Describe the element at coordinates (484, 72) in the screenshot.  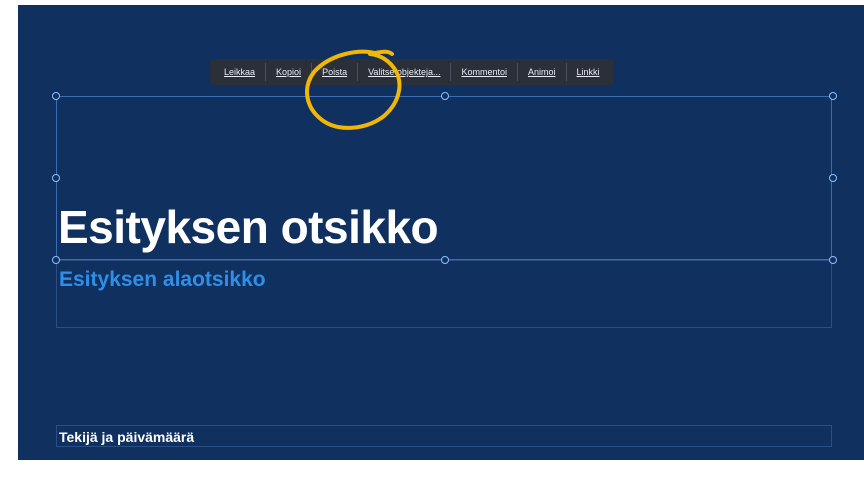
I see `menu-item-comment: Kommentoi` at that location.